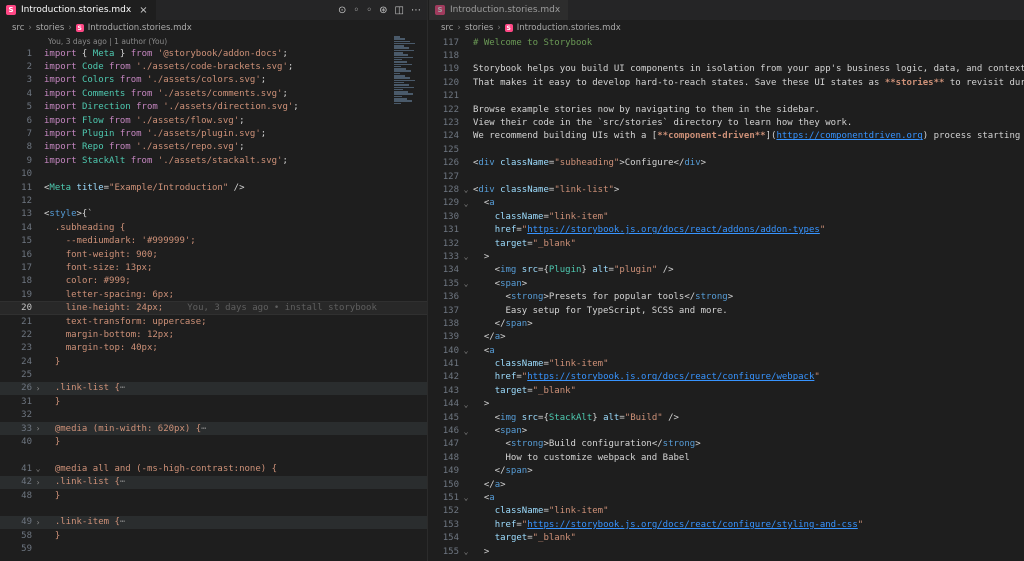 Image resolution: width=1024 pixels, height=561 pixels. Describe the element at coordinates (499, 10) in the screenshot. I see `tab-introduction-stories-right: S Introduction.stories.mdx` at that location.